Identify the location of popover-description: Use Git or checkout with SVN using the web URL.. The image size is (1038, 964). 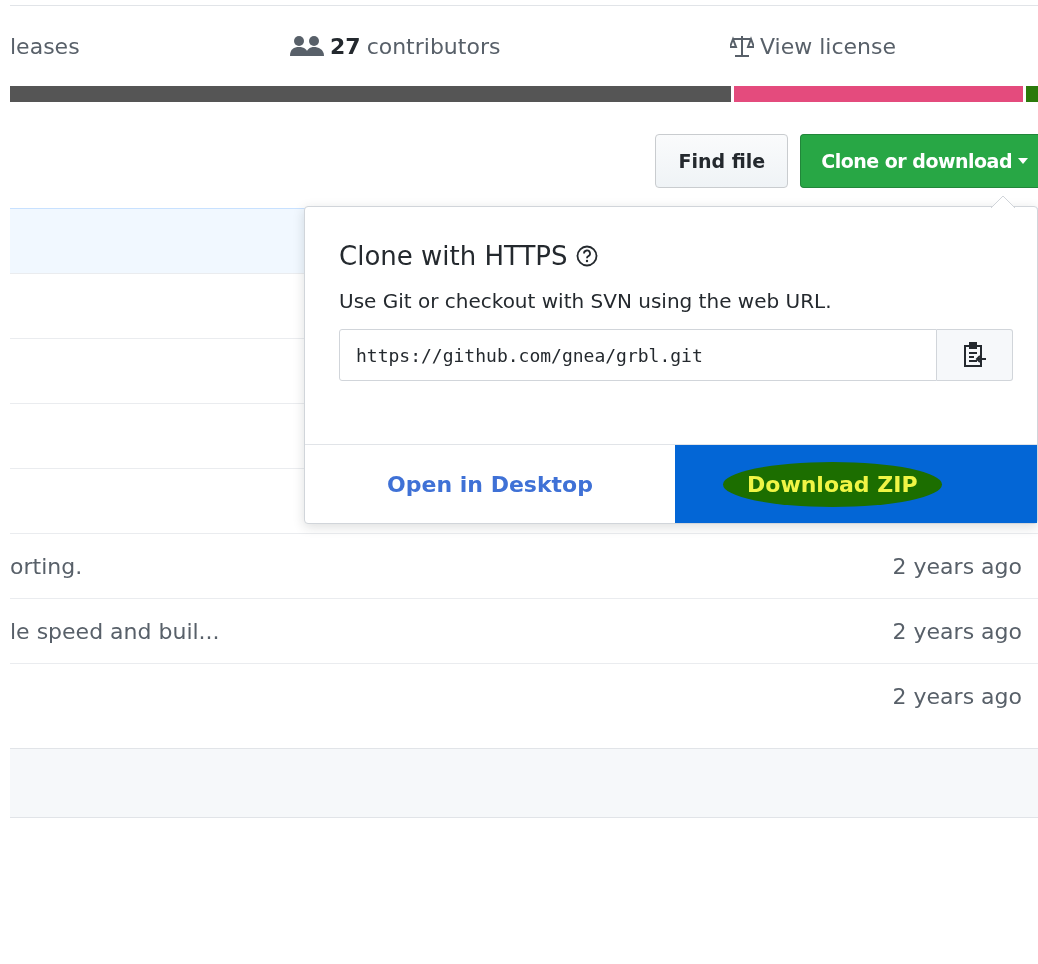
(586, 301).